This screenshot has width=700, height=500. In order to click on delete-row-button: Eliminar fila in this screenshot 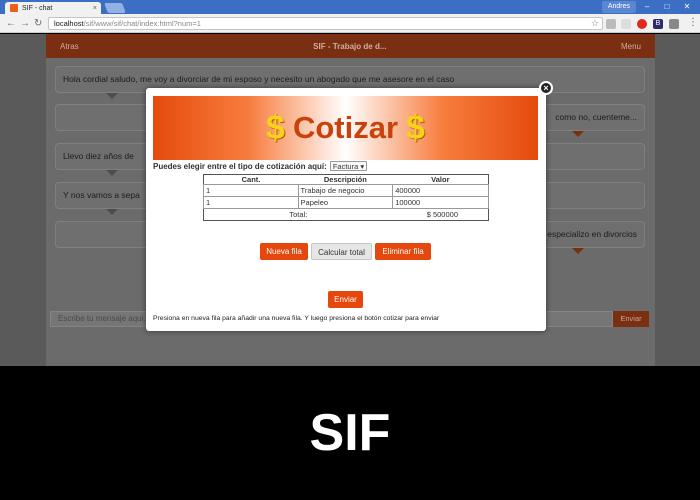, I will do `click(403, 251)`.